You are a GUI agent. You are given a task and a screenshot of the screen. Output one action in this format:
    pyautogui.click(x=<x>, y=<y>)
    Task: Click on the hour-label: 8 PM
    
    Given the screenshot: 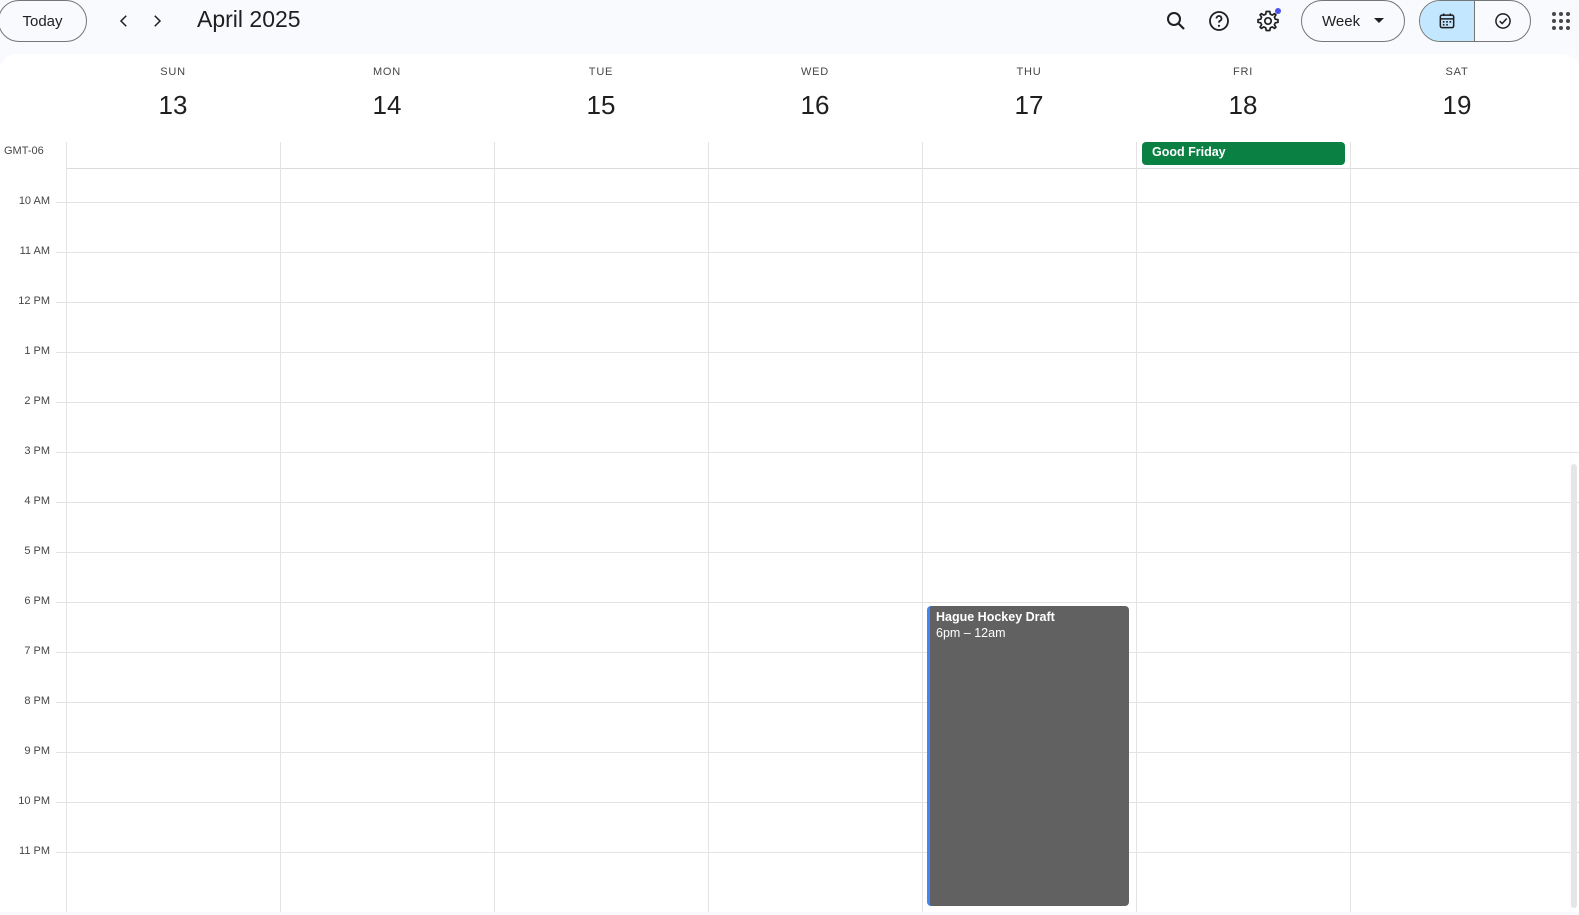 What is the action you would take?
    pyautogui.click(x=37, y=701)
    